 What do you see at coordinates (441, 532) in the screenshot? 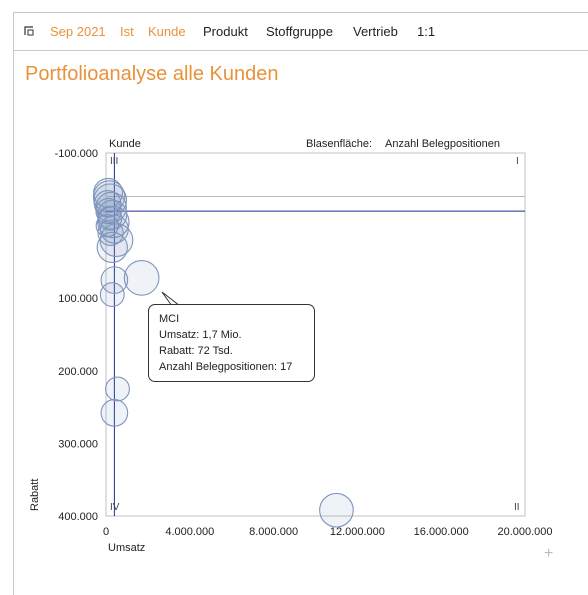
I see `x-tick-label: 16.000.000` at bounding box center [441, 532].